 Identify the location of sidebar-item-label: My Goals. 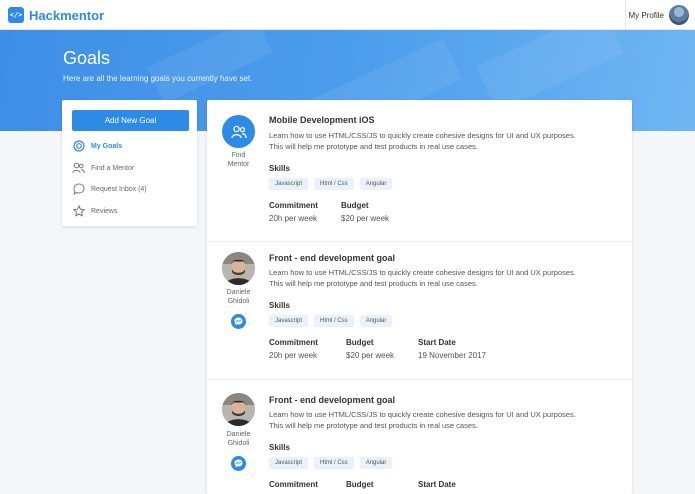
(107, 146).